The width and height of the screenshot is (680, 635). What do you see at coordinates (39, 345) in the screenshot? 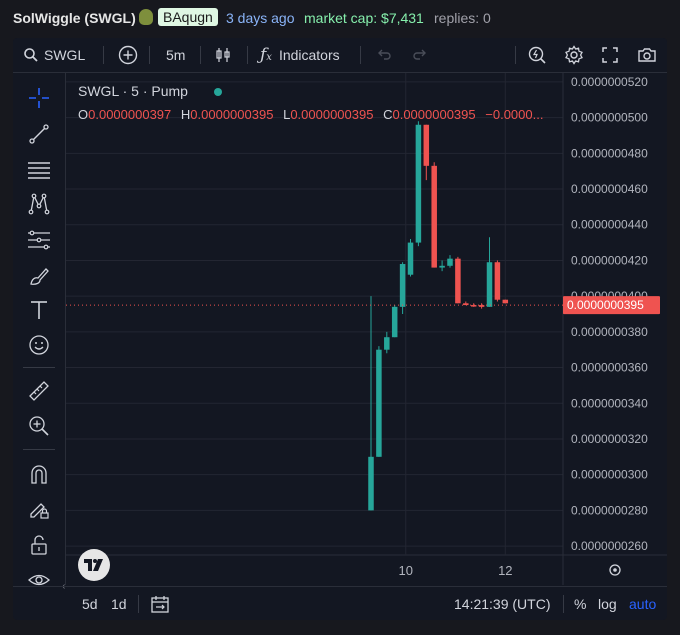
I see `emoji-tool` at bounding box center [39, 345].